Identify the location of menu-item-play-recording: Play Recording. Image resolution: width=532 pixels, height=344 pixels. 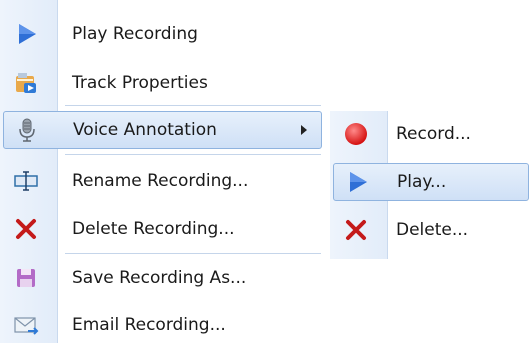
(162, 34).